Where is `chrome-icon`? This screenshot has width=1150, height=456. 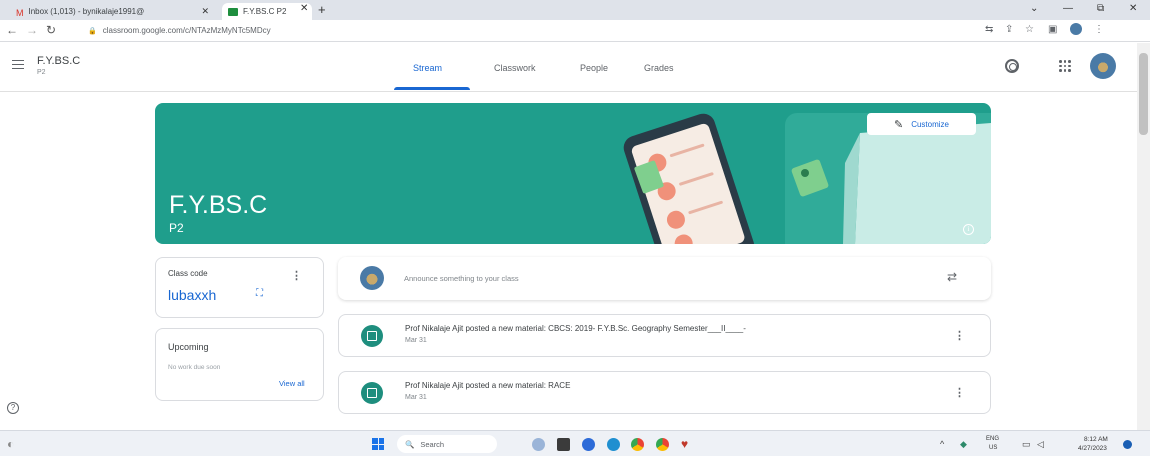 chrome-icon is located at coordinates (637, 444).